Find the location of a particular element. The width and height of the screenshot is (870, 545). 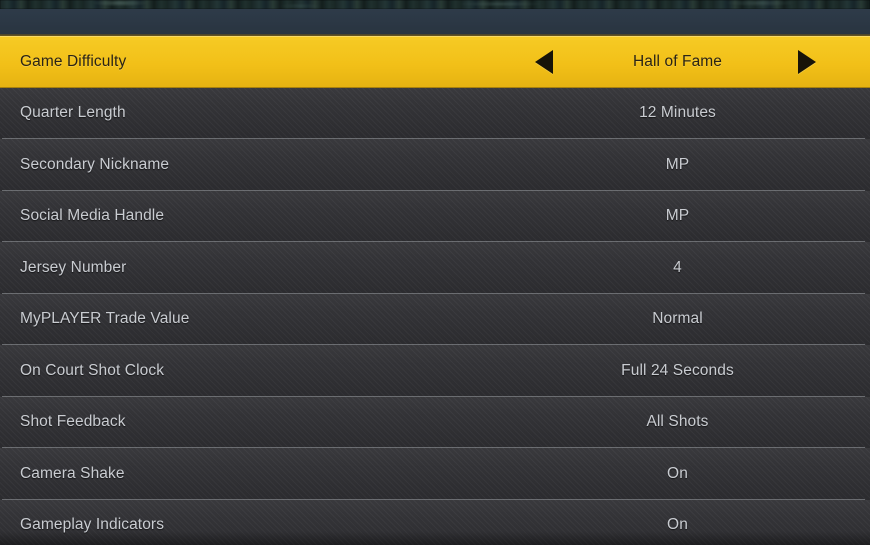

settings-row: Shot Feedback All Shots is located at coordinates (435, 422).